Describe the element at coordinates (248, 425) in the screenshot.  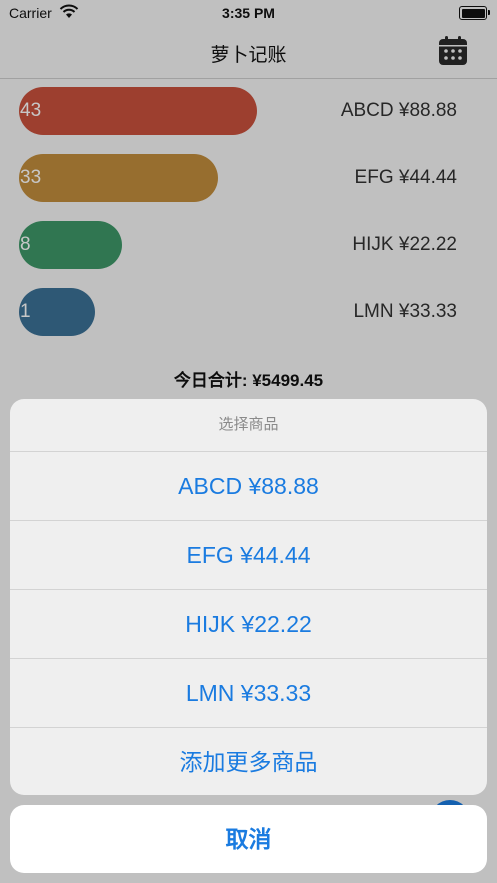
I see `action-sheet-title: 选择商品` at that location.